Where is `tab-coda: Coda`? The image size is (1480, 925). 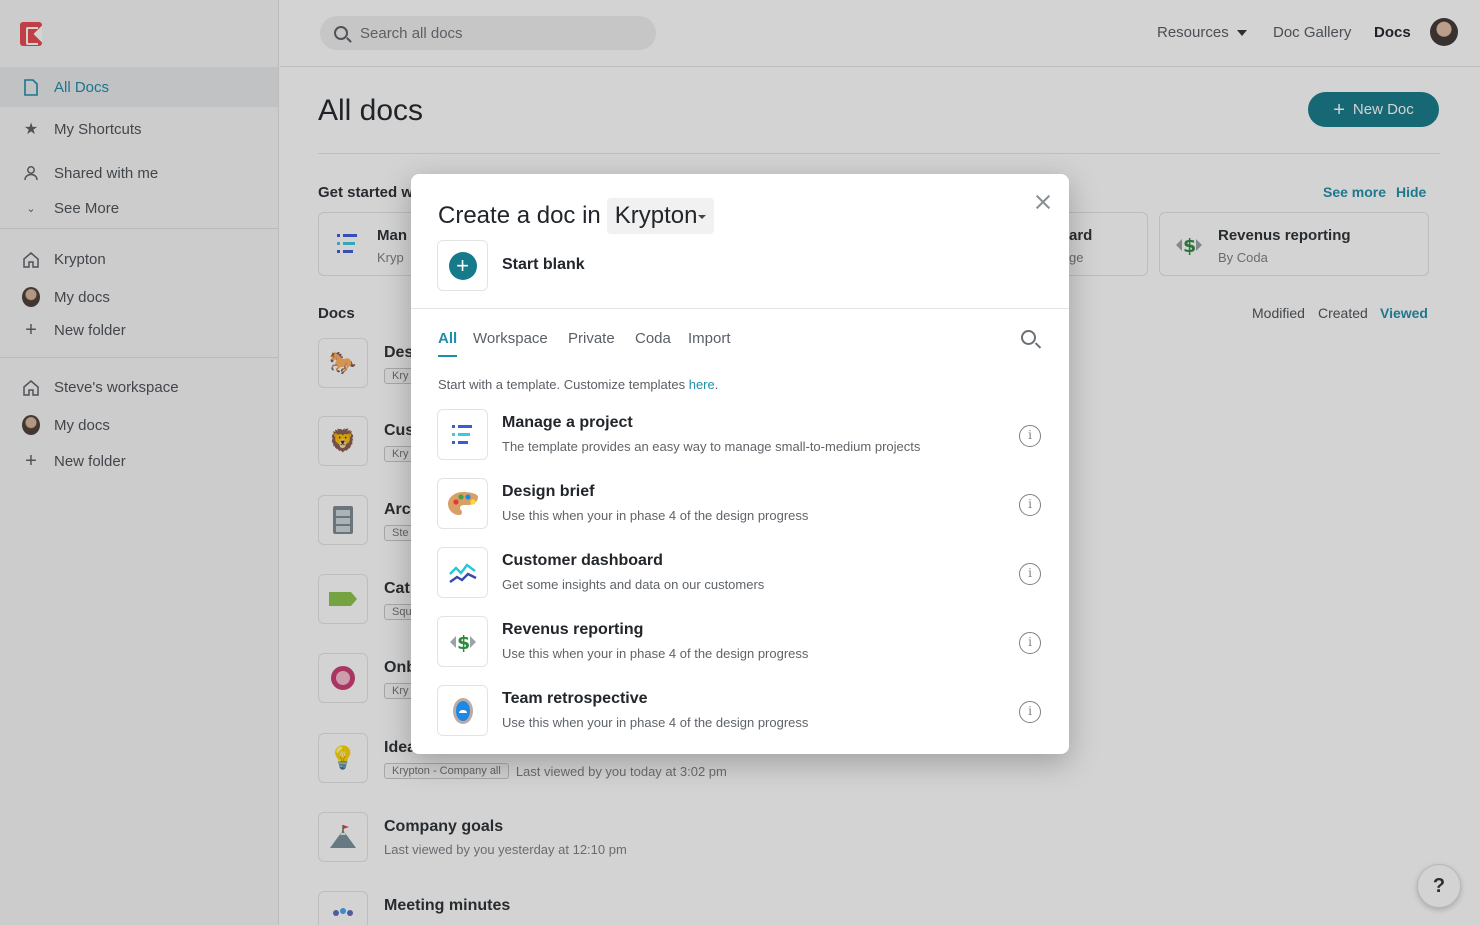
tab-coda: Coda is located at coordinates (653, 338).